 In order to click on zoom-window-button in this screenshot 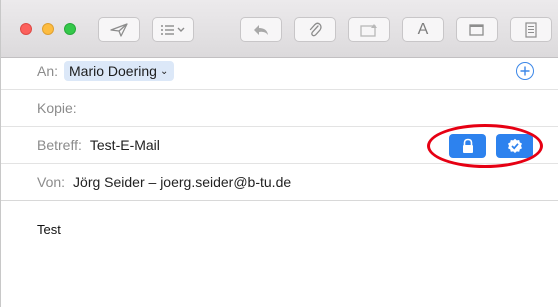, I will do `click(70, 29)`.